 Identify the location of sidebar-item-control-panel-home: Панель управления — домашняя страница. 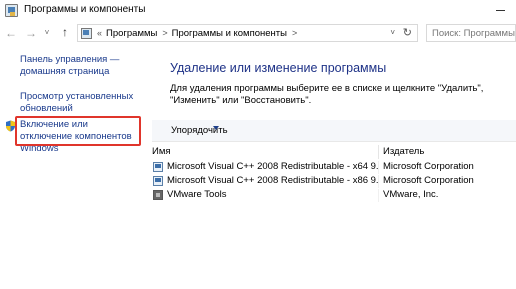
(80, 66).